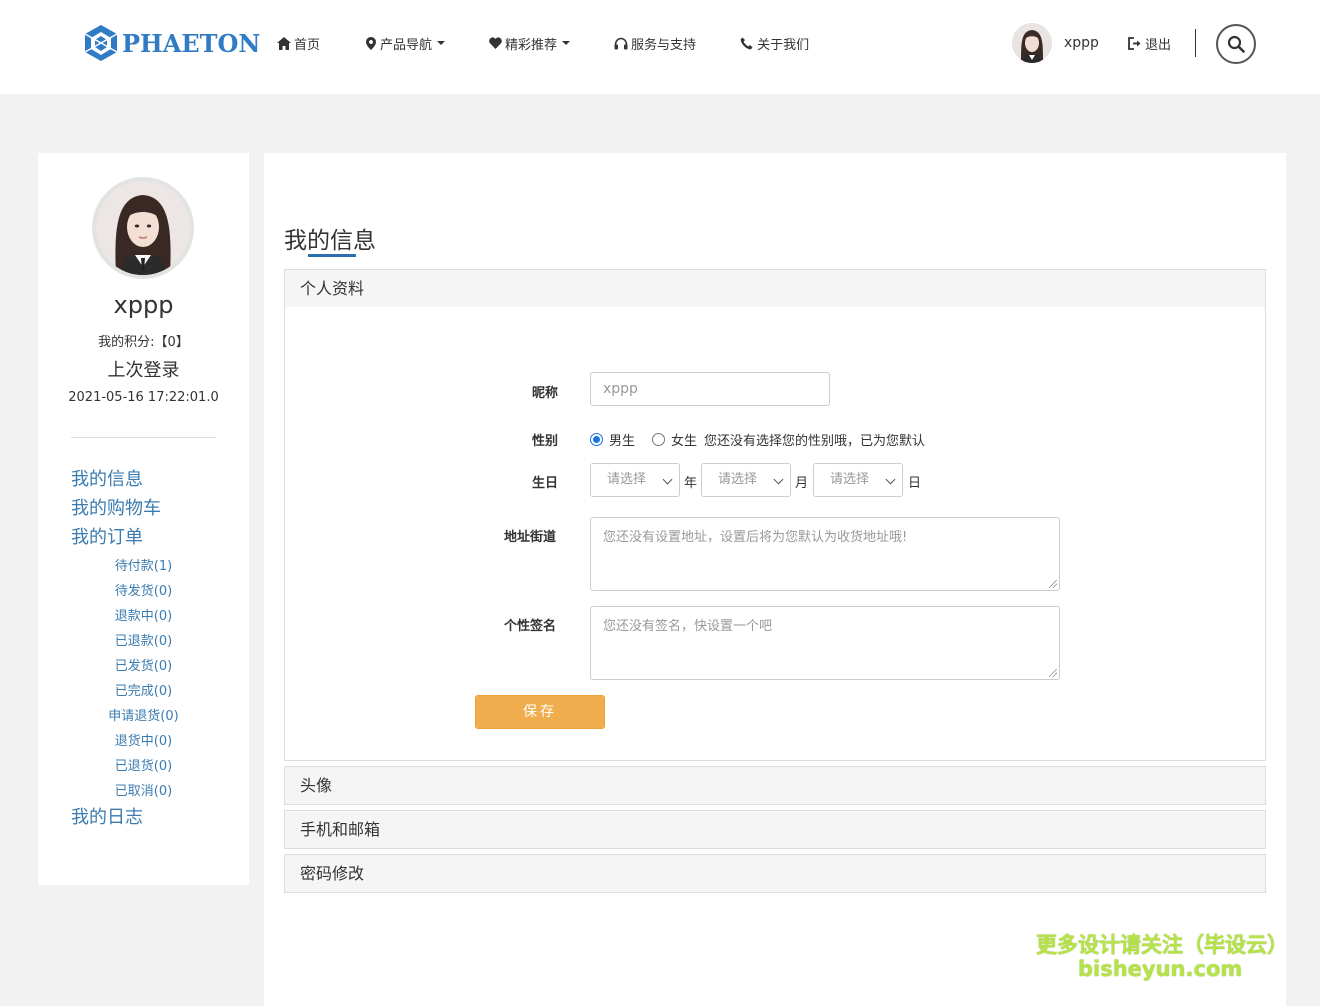 This screenshot has width=1320, height=1006. What do you see at coordinates (755, 537) in the screenshot?
I see `address-placeholder: 您还没有设置地址，设置后将为您默认为收货地址哦!` at bounding box center [755, 537].